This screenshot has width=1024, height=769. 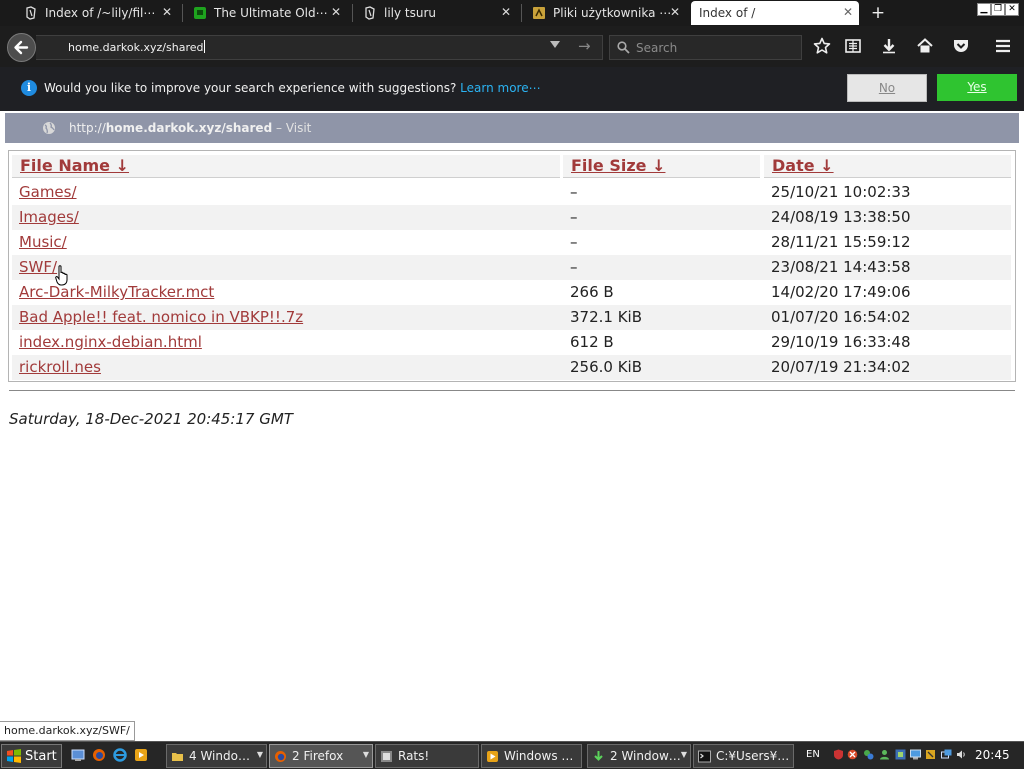 I want to click on header-file-size: File Size ↓, so click(x=661, y=166).